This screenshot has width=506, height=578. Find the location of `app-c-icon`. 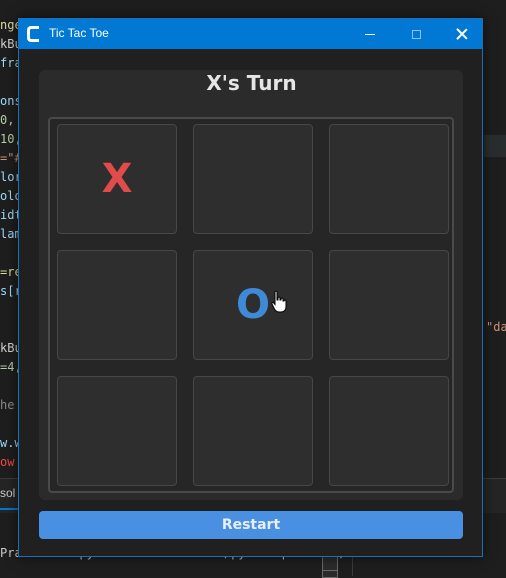

app-c-icon is located at coordinates (33, 34).